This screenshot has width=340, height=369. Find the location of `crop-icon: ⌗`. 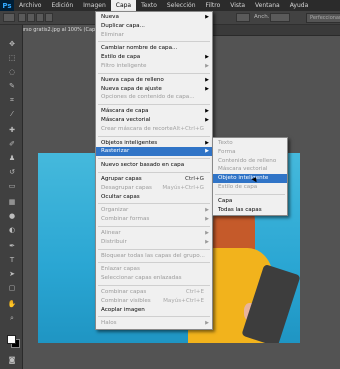

crop-icon: ⌗ is located at coordinates (12, 100).